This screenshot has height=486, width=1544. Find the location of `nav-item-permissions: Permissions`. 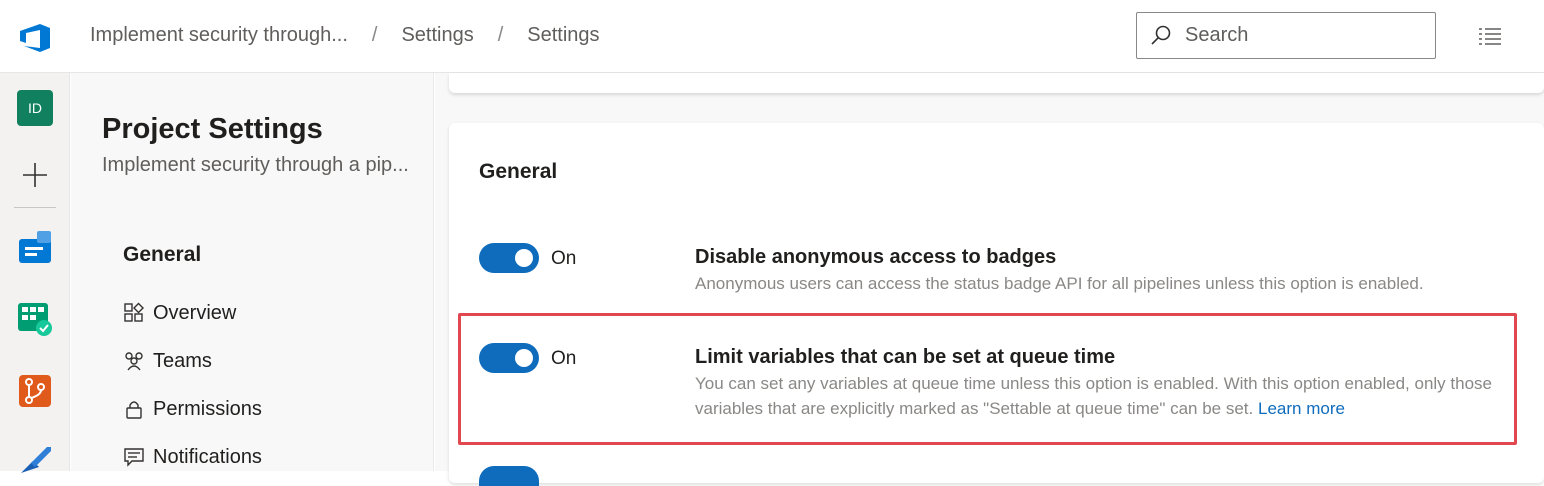

nav-item-permissions: Permissions is located at coordinates (192, 409).